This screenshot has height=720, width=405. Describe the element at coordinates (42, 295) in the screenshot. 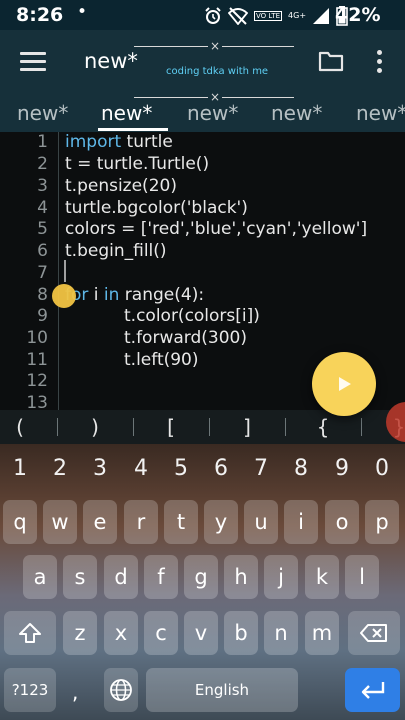

I see `line-number: 8` at that location.